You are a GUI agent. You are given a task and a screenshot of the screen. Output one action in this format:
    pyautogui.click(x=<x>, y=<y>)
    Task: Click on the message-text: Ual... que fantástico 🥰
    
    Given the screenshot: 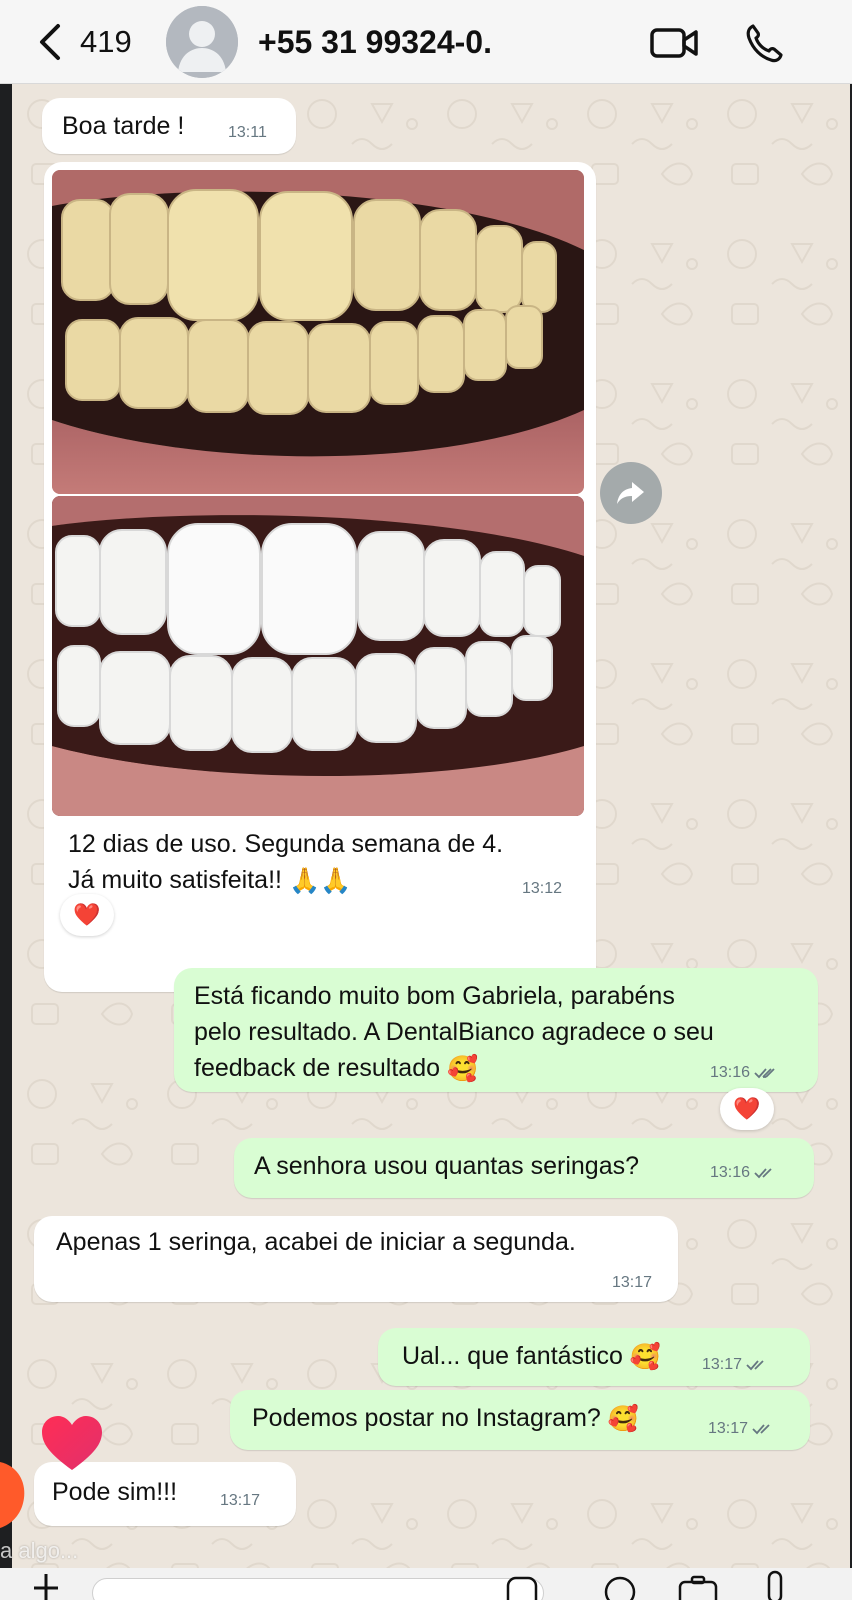 What is the action you would take?
    pyautogui.click(x=531, y=1356)
    